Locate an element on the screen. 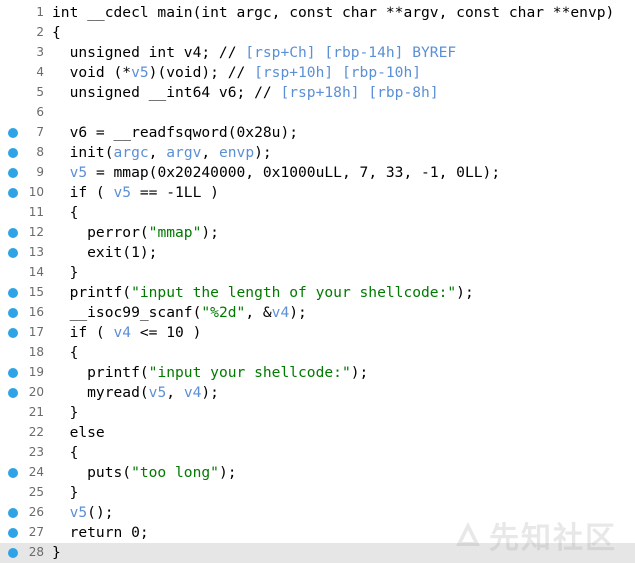  code-text: exit(1); is located at coordinates (104, 253).